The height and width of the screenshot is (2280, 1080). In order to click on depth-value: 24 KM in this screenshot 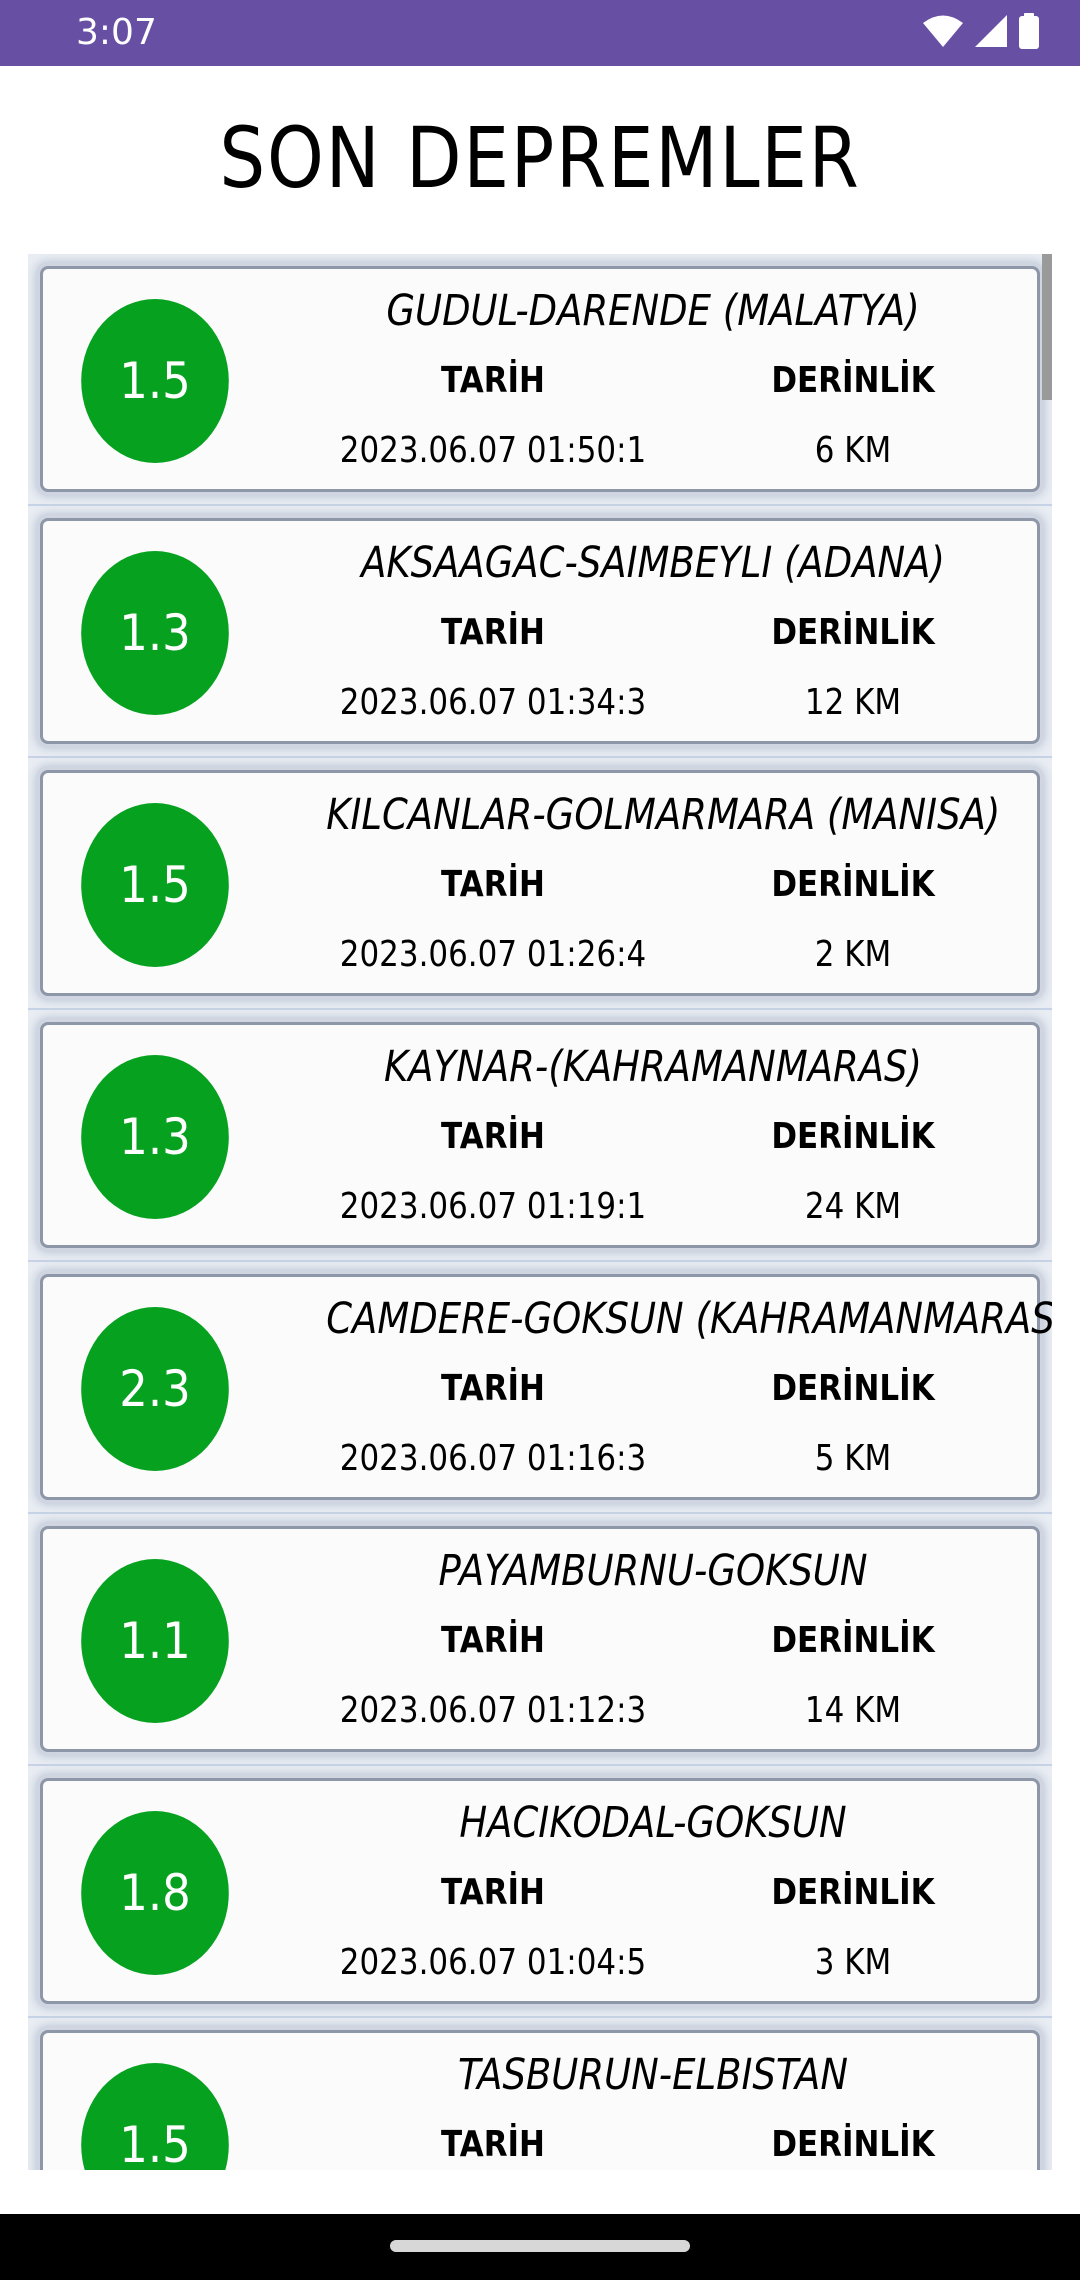, I will do `click(853, 1206)`.